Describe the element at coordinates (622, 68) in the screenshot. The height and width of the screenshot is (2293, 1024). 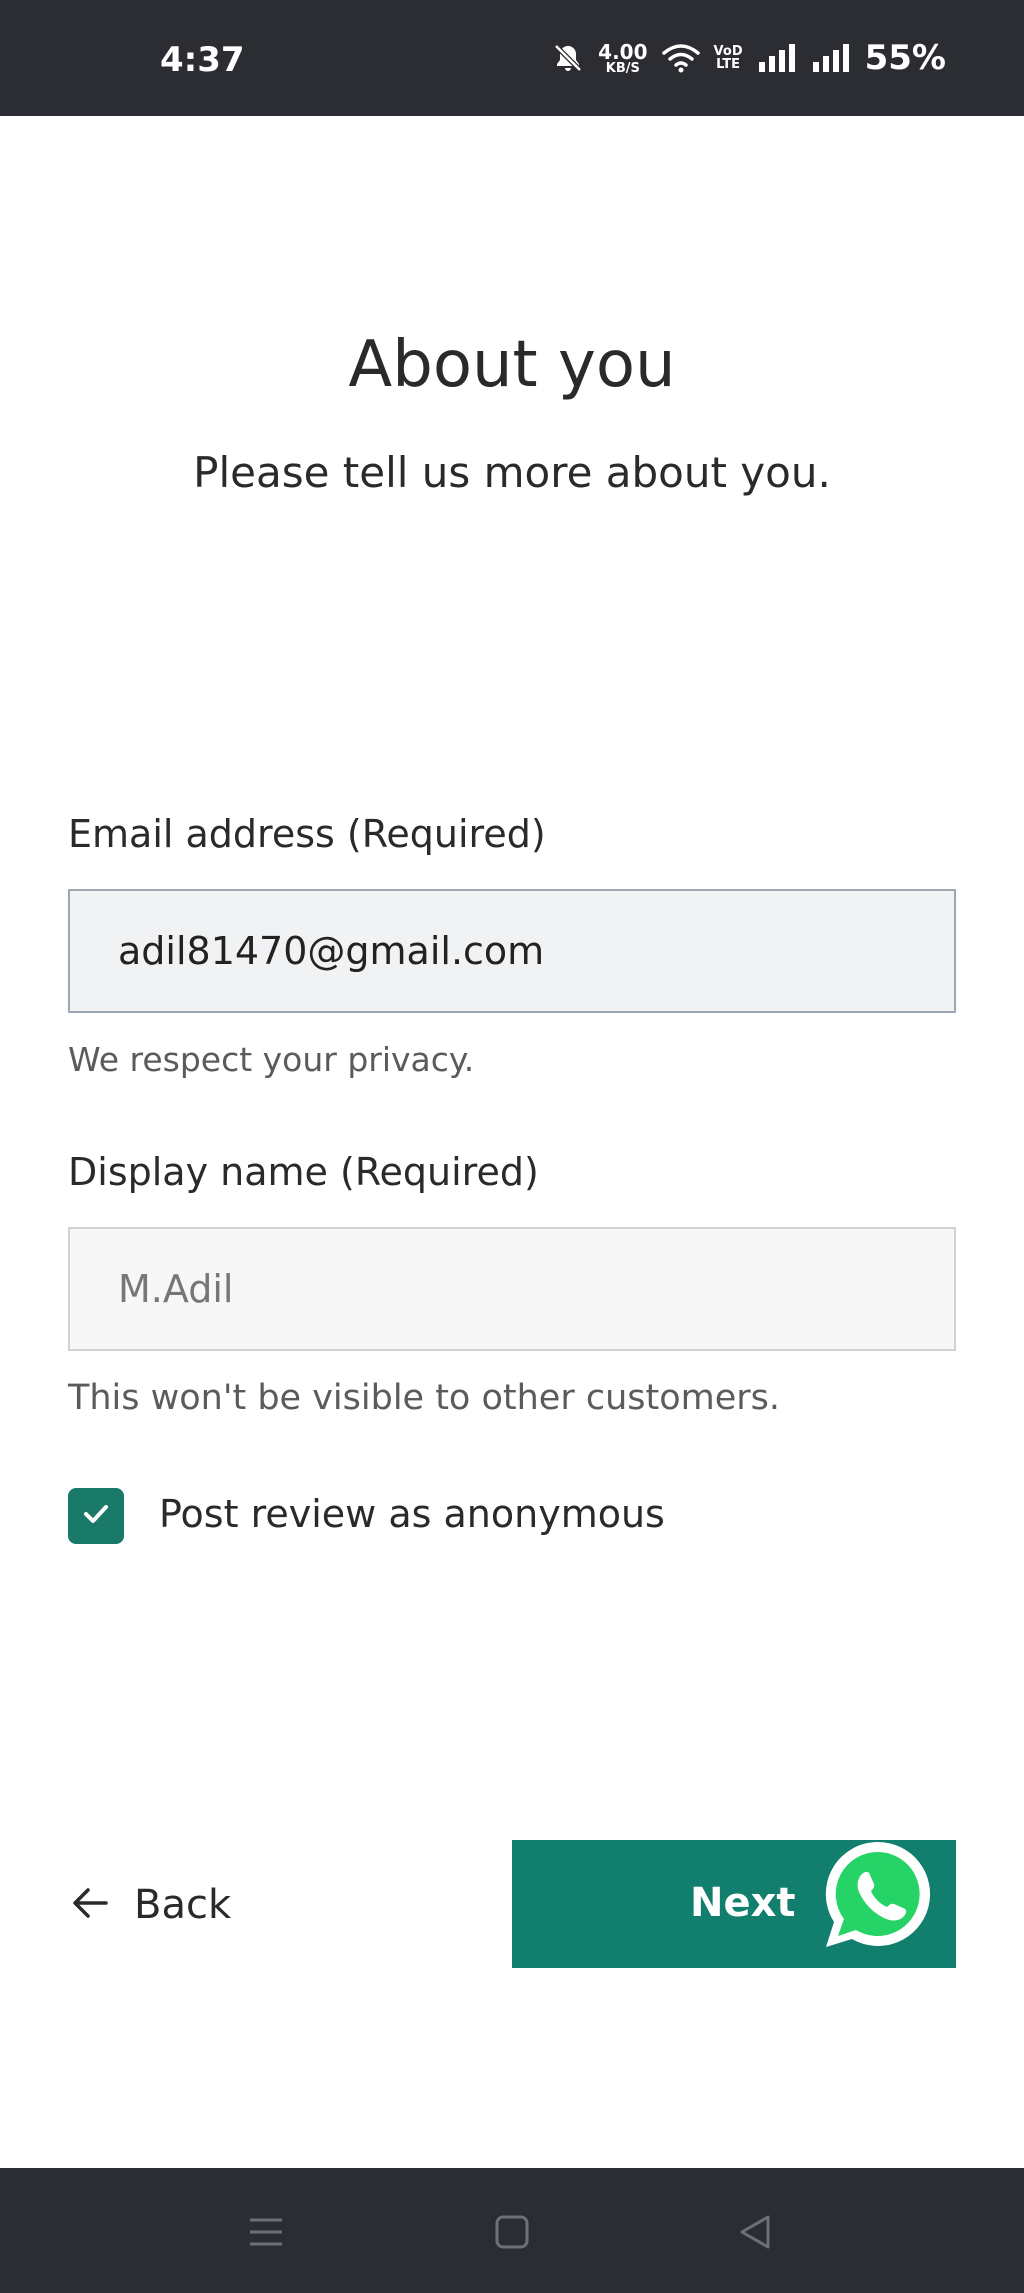
I see `network-speed-unit: KB/S` at that location.